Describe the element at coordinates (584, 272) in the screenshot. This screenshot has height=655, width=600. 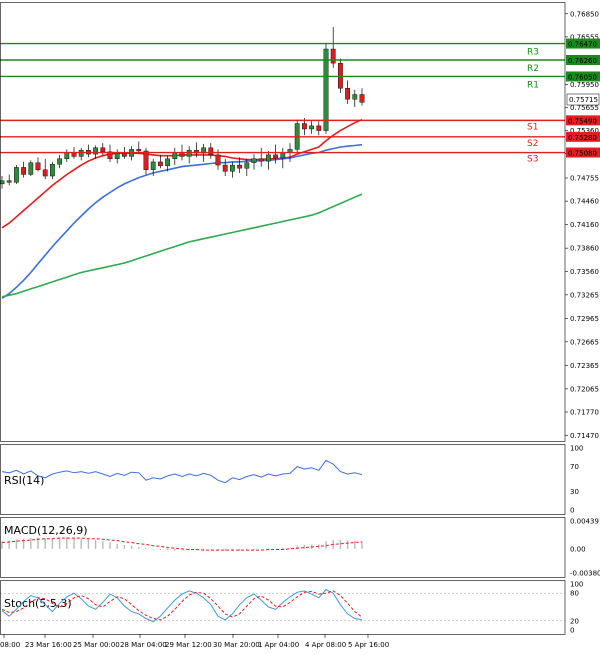
I see `y-tick-label: 0.73560` at that location.